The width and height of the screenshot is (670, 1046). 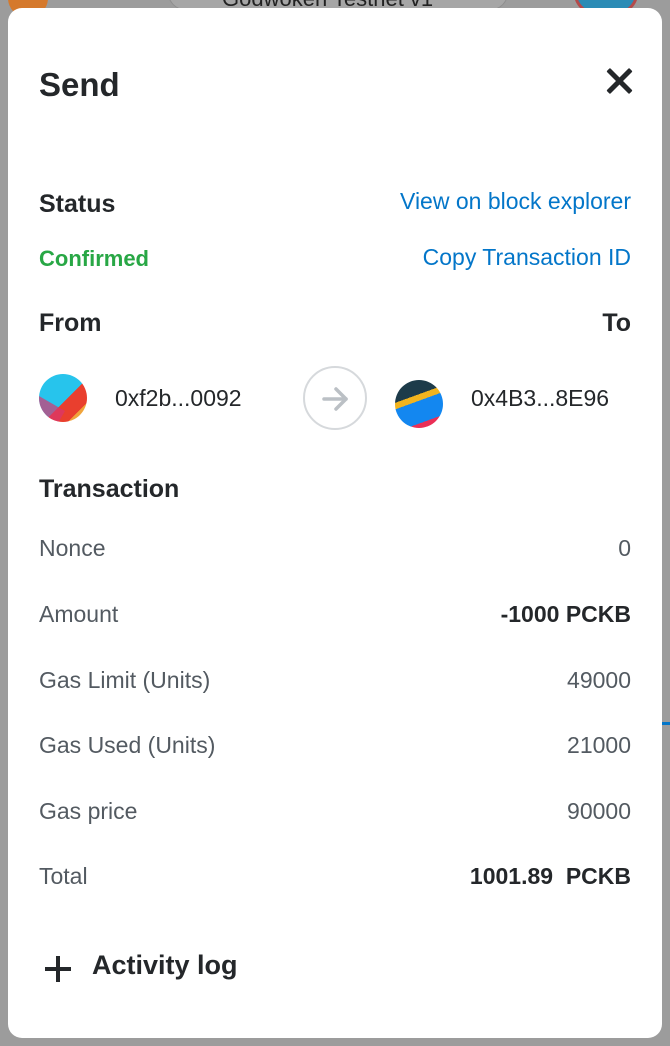 I want to click on copy-transaction-id-link: Copy Transaction ID, so click(x=527, y=257).